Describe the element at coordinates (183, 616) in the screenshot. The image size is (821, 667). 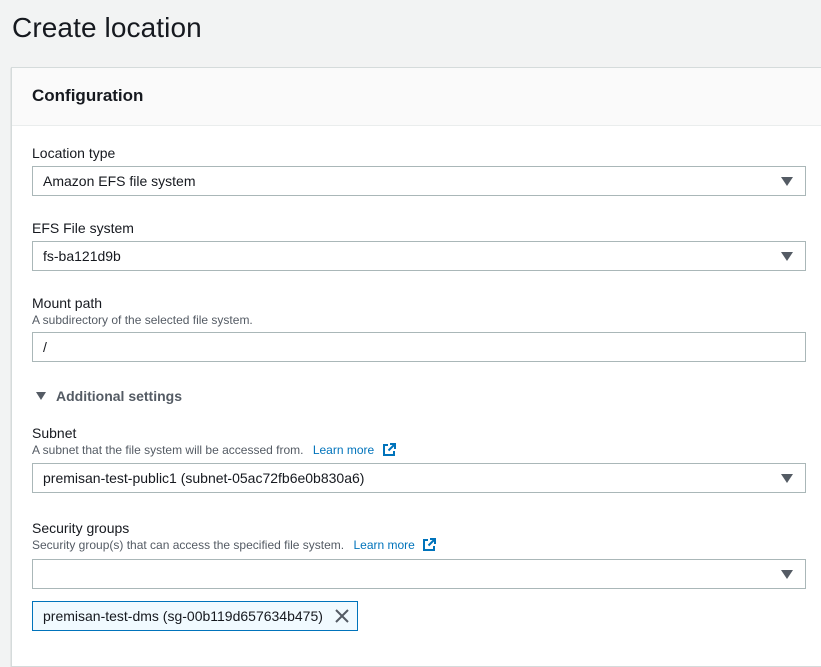
I see `security-group-token-label: premisan-test-dms (sg-00b119d657634b475)` at that location.